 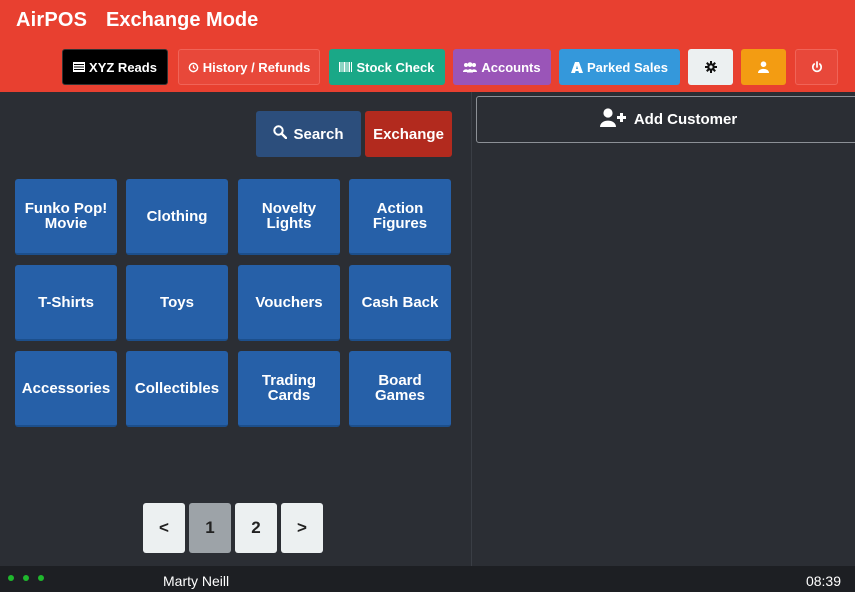 I want to click on page-1-button: 1, so click(x=210, y=528).